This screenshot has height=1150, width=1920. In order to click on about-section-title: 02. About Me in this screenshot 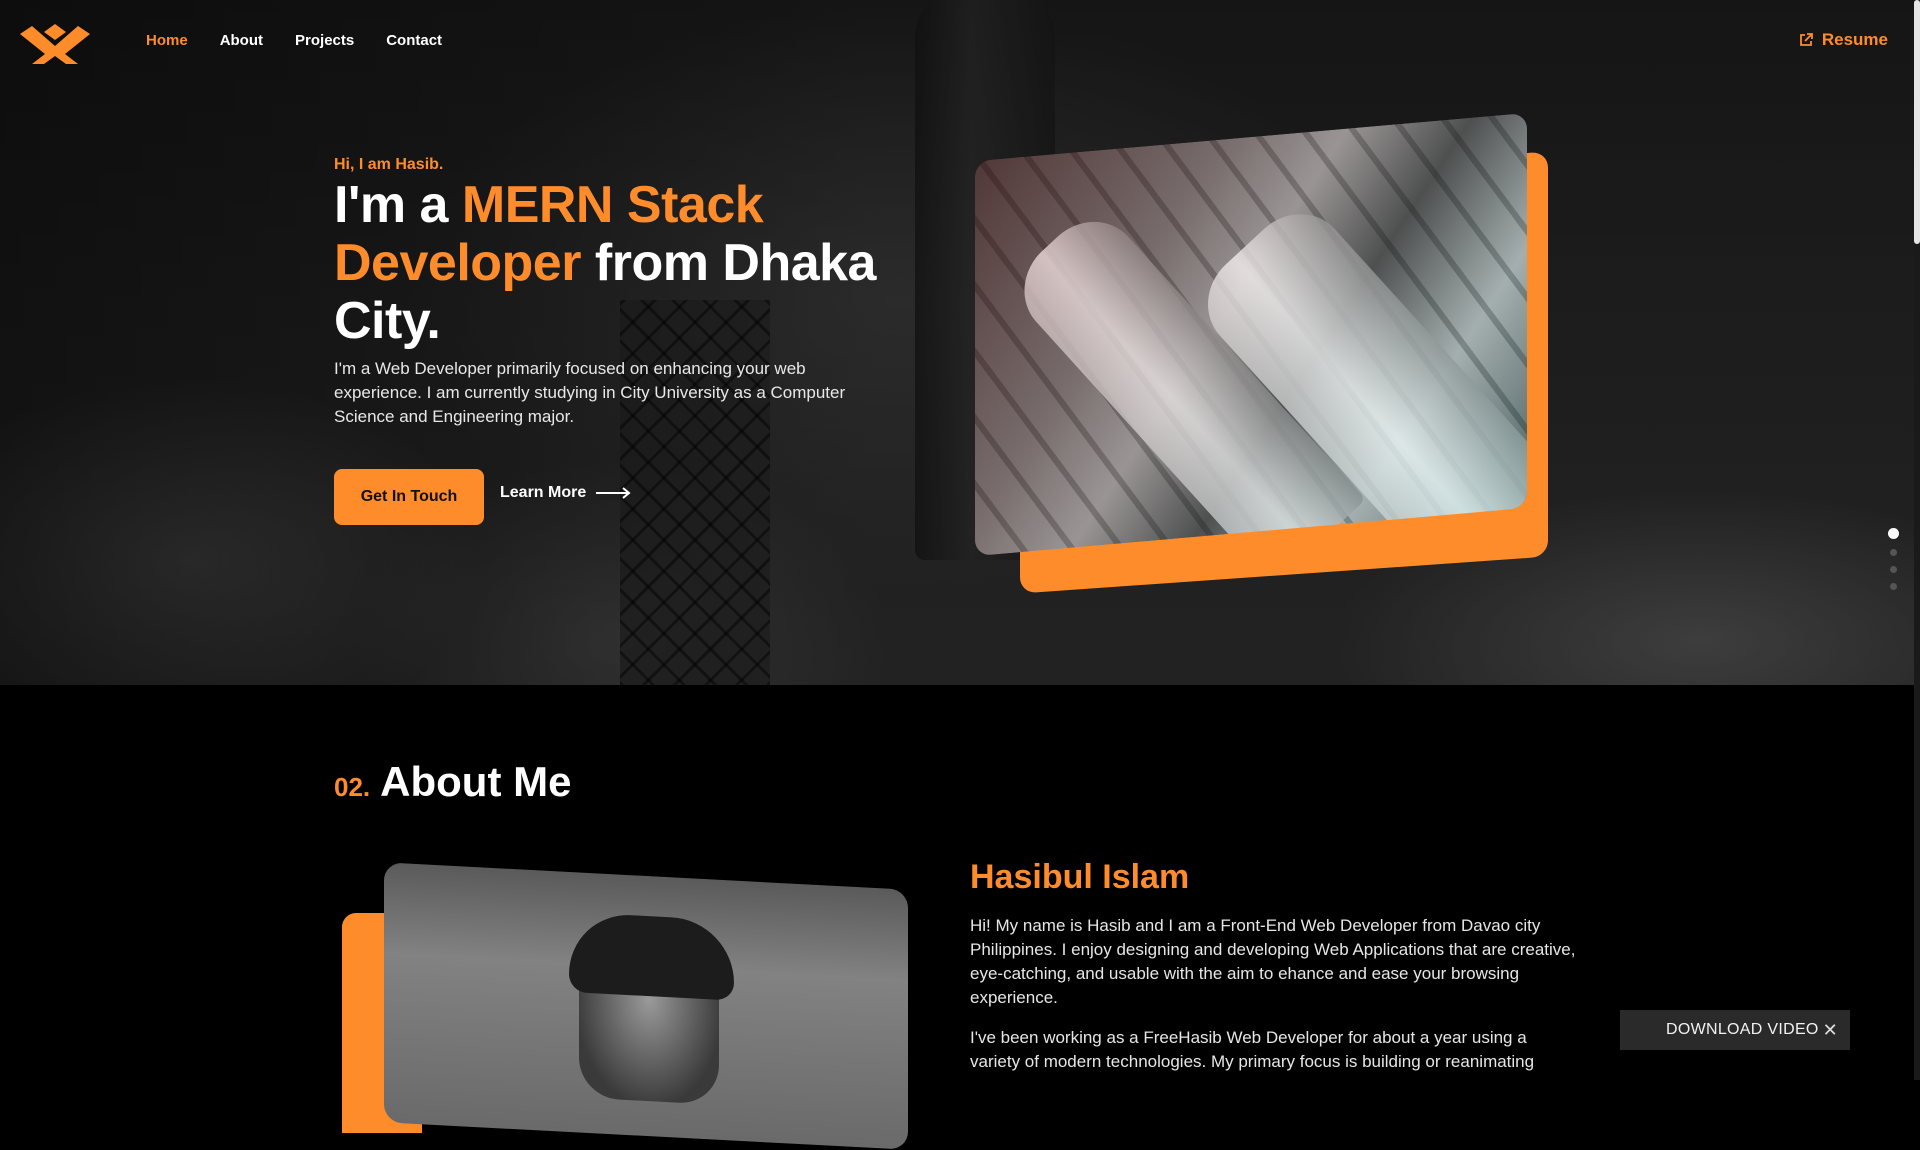, I will do `click(452, 782)`.